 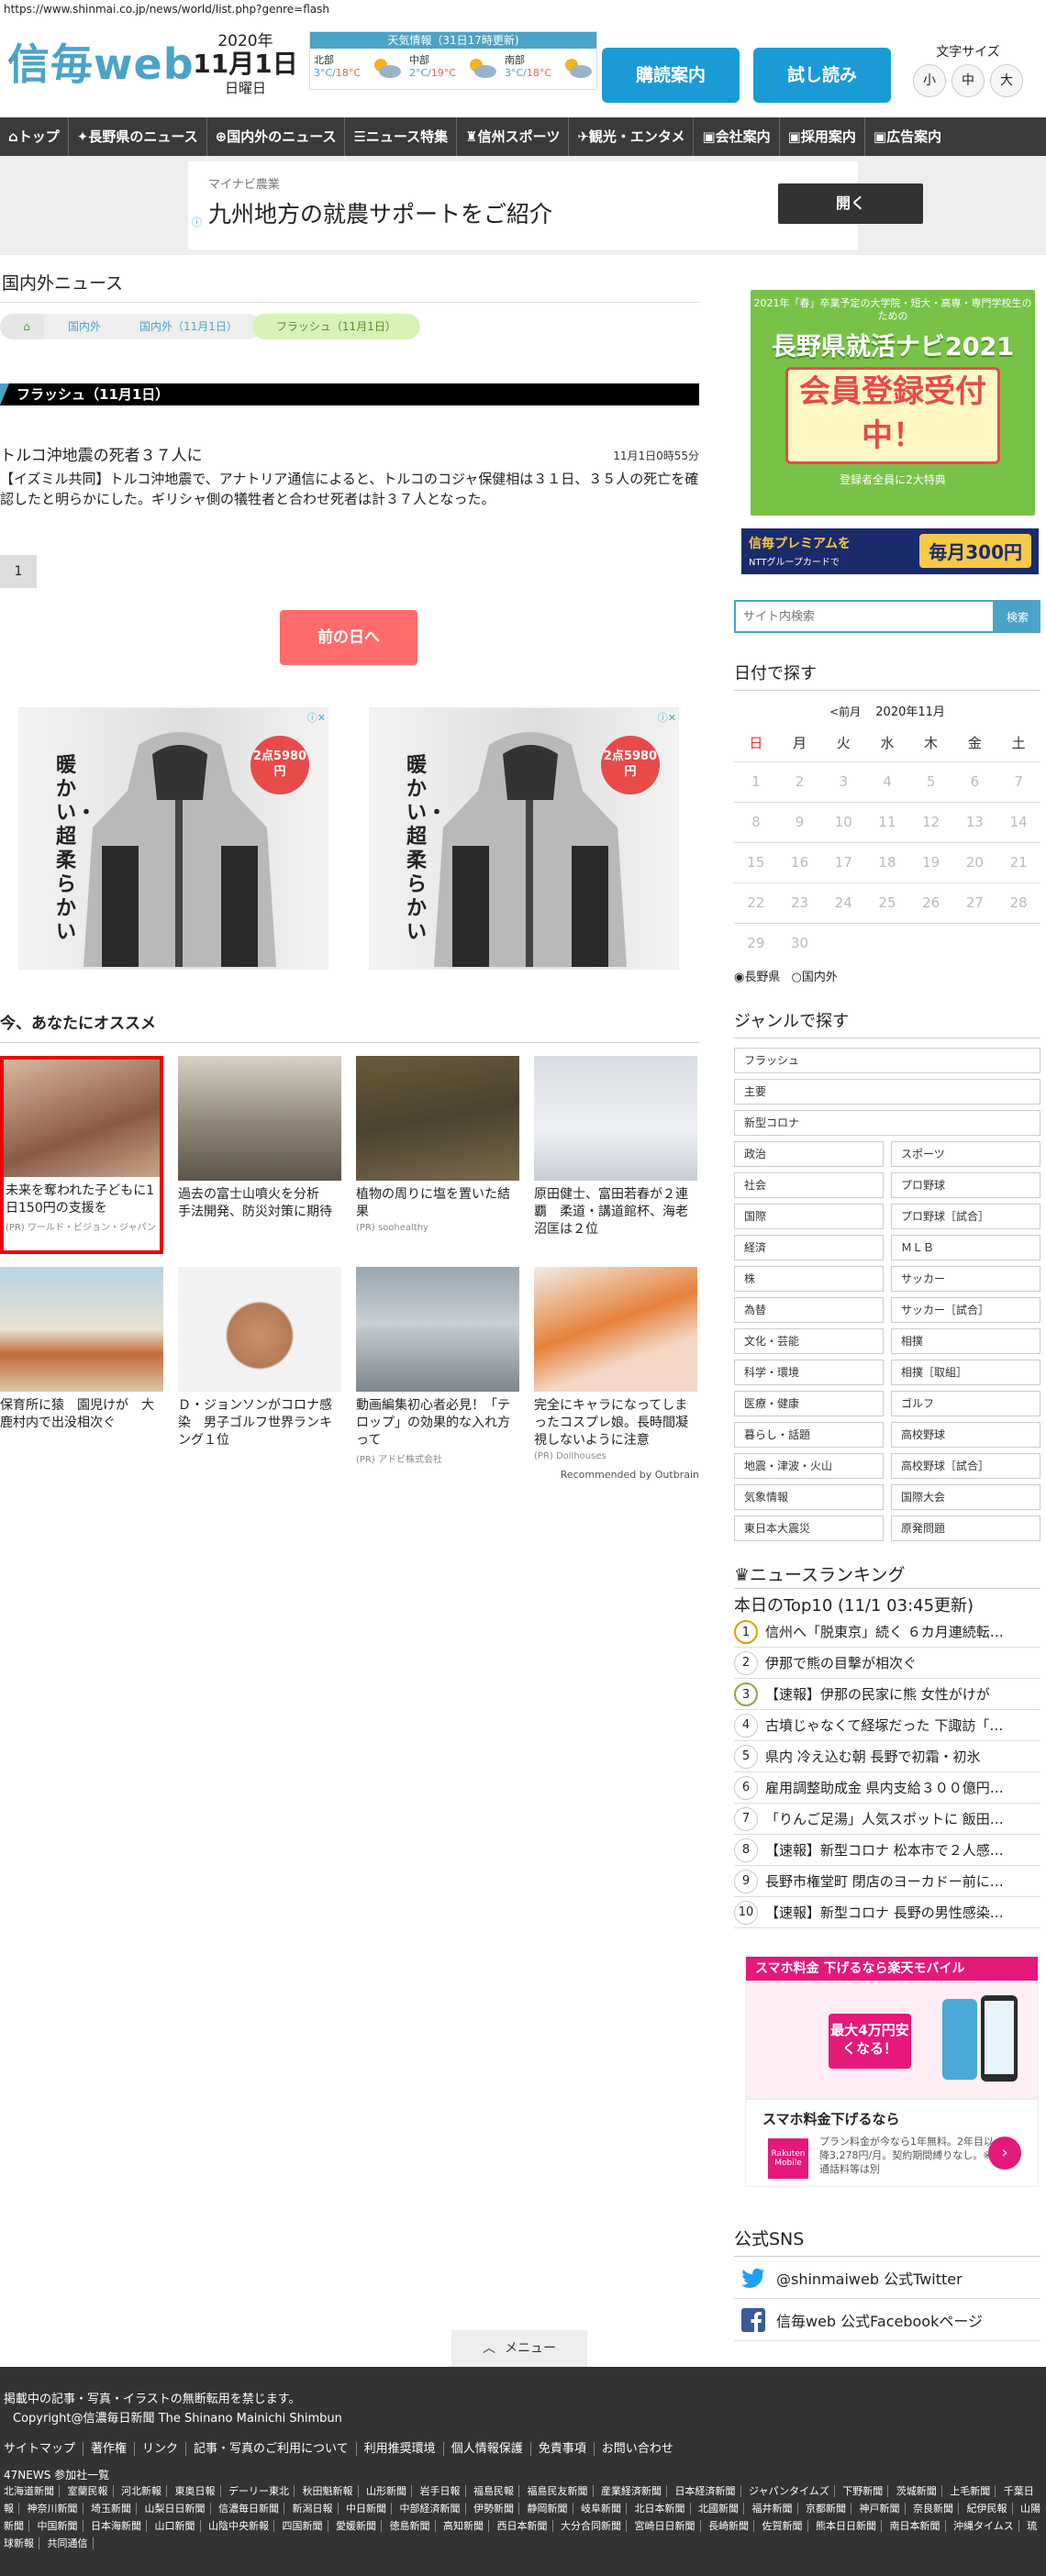 What do you see at coordinates (887, 1123) in the screenshot?
I see `genre-item: 新型コロナ` at bounding box center [887, 1123].